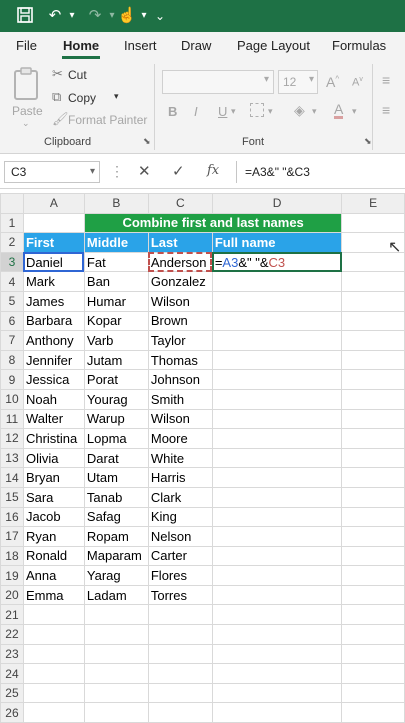 The image size is (405, 723). I want to click on italic-icon: I, so click(196, 111).